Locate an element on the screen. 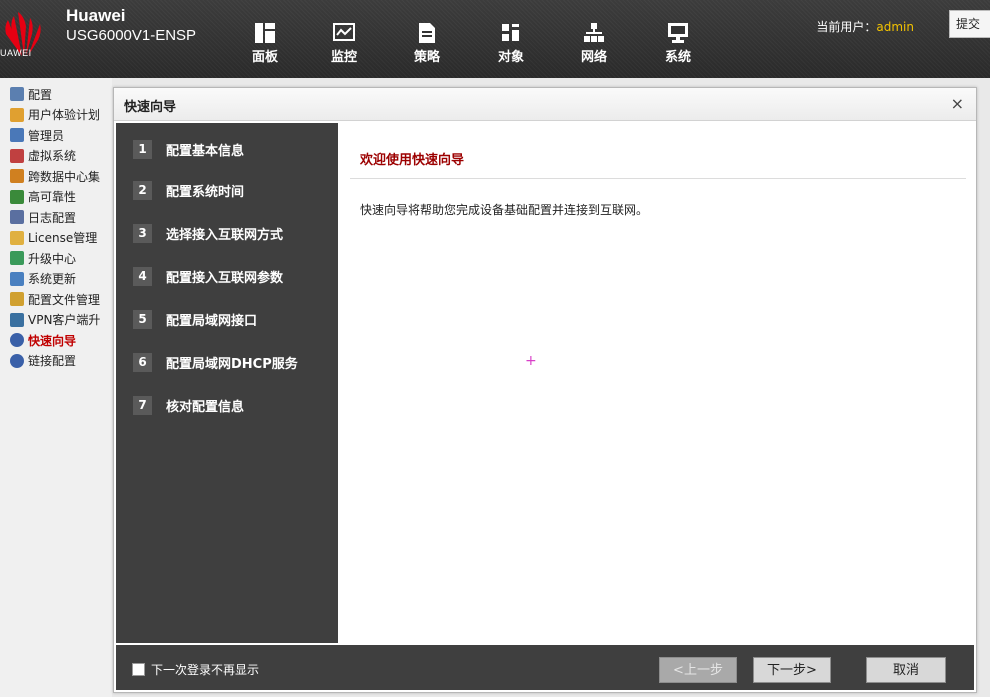 The image size is (990, 697). config-file-icon is located at coordinates (17, 299).